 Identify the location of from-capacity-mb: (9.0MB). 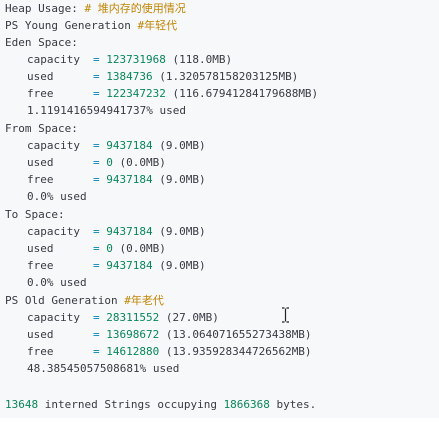
(182, 145).